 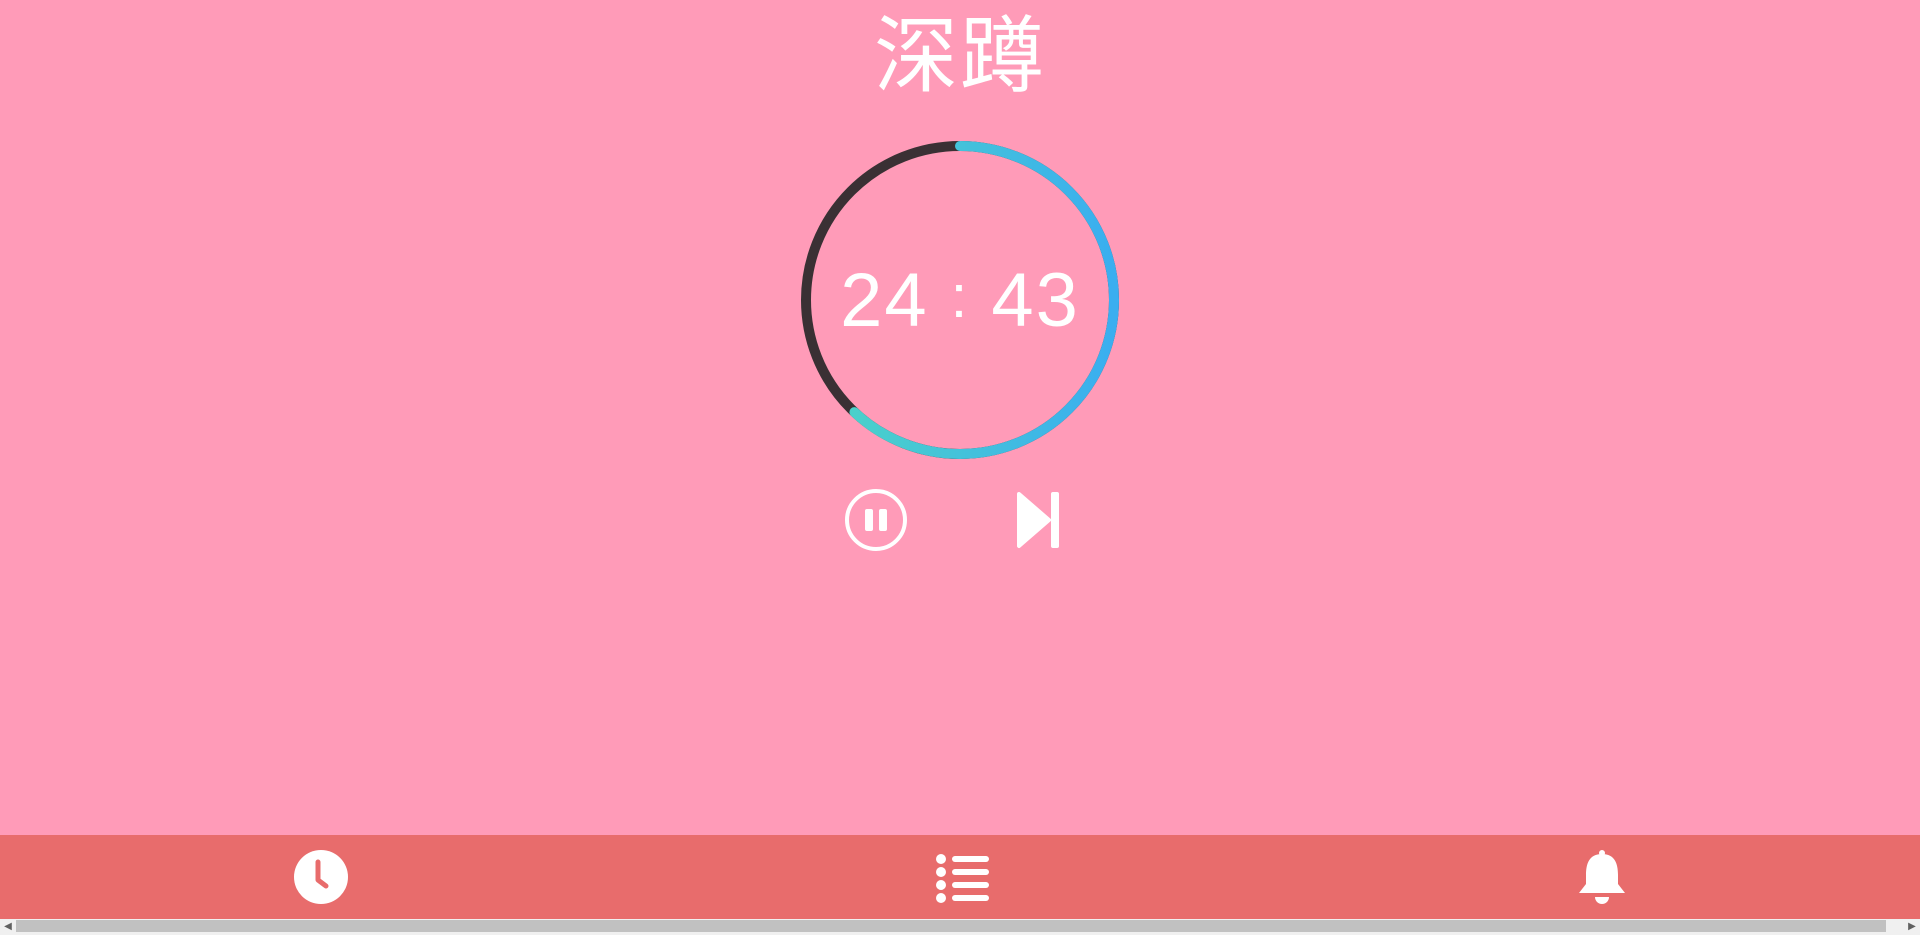 What do you see at coordinates (959, 56) in the screenshot?
I see `exercise-title: 深蹲` at bounding box center [959, 56].